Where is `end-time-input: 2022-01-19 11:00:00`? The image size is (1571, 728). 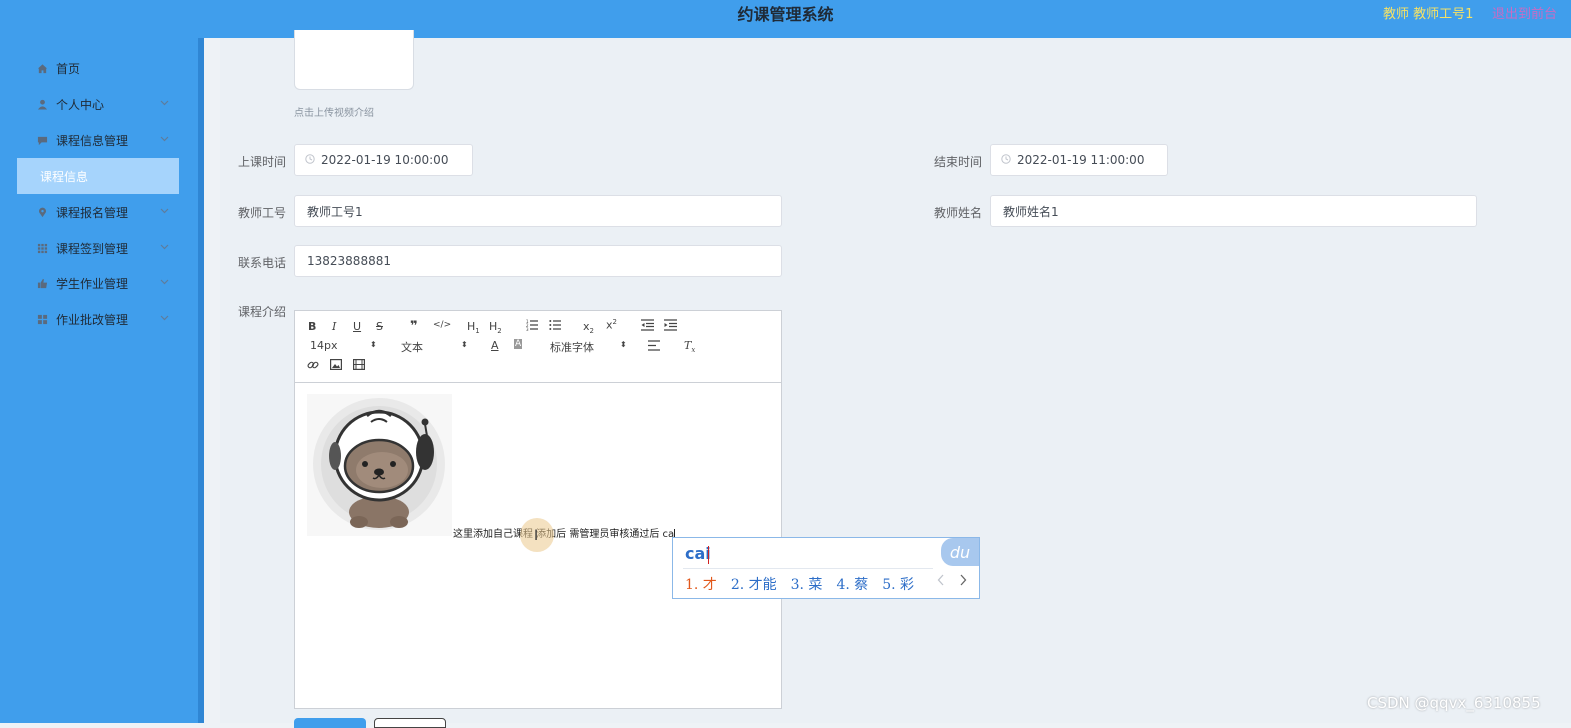
end-time-input: 2022-01-19 11:00:00 is located at coordinates (1079, 160).